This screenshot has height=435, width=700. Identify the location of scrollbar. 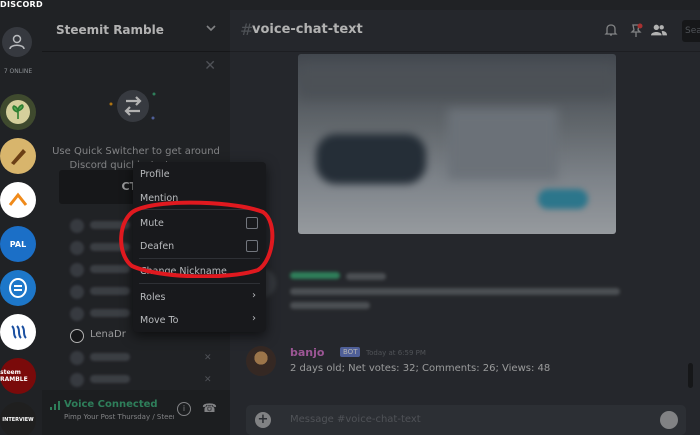
(690, 375).